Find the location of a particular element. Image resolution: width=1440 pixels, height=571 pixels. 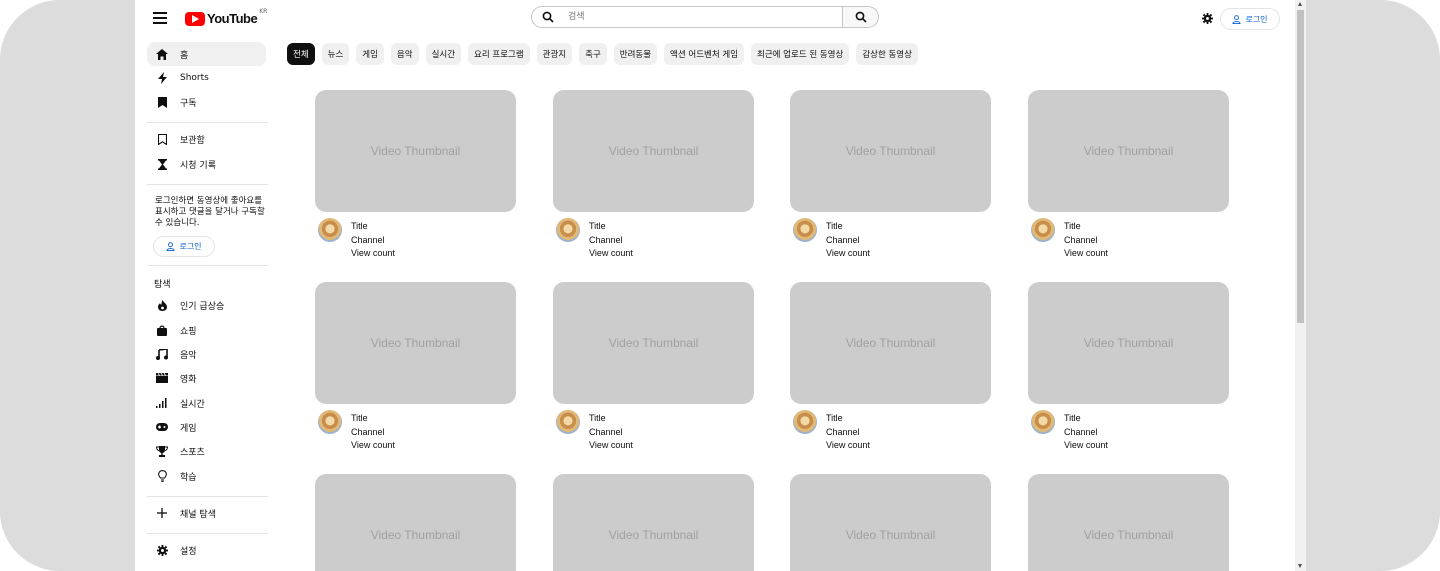

sidebar-item-browse-channels: 채널 탐색 is located at coordinates (206, 513).